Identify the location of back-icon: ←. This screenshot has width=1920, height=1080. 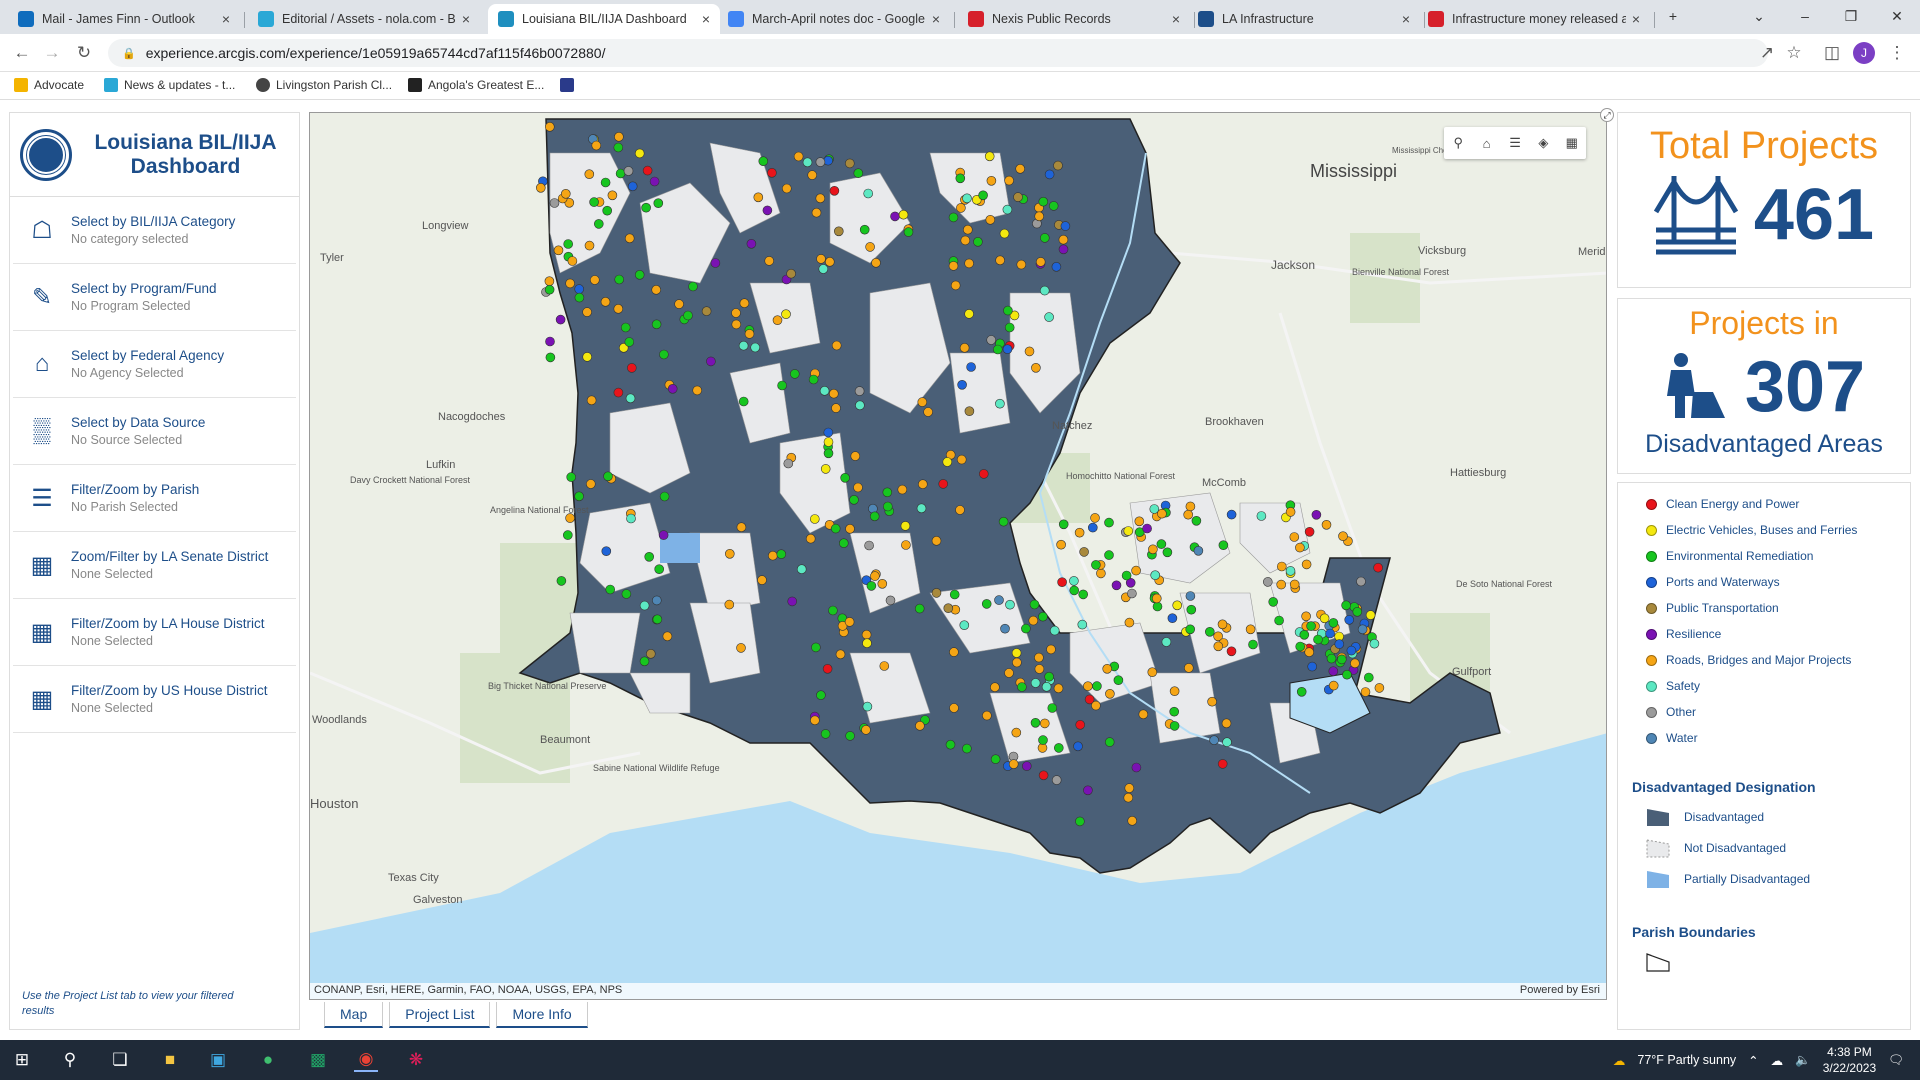
(22, 53).